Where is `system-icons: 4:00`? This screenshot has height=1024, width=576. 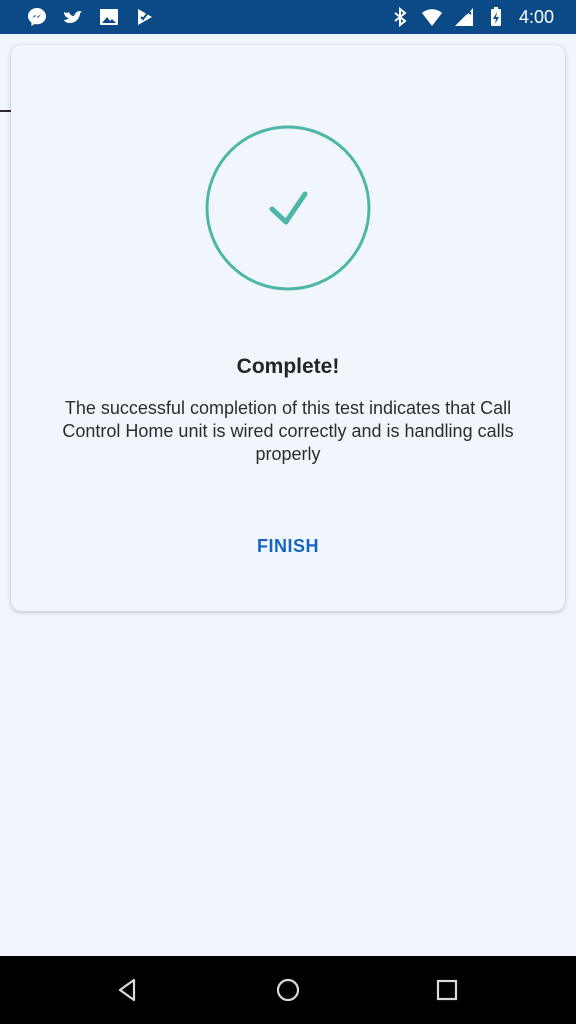
system-icons: 4:00 is located at coordinates (471, 17).